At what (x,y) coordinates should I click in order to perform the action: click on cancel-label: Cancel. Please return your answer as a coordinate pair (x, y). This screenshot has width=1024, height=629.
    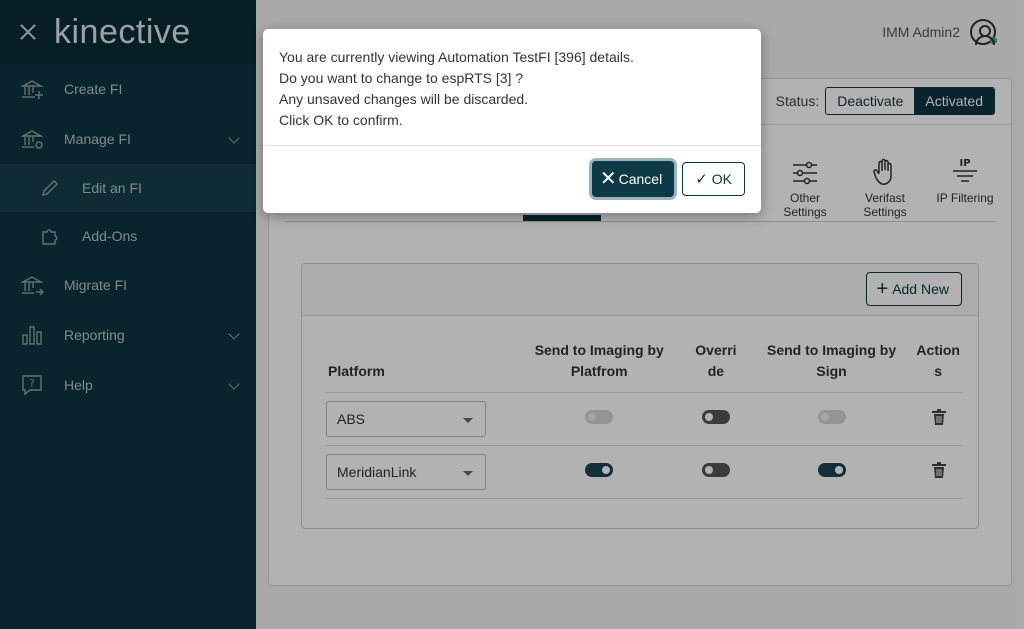
    Looking at the image, I should click on (640, 179).